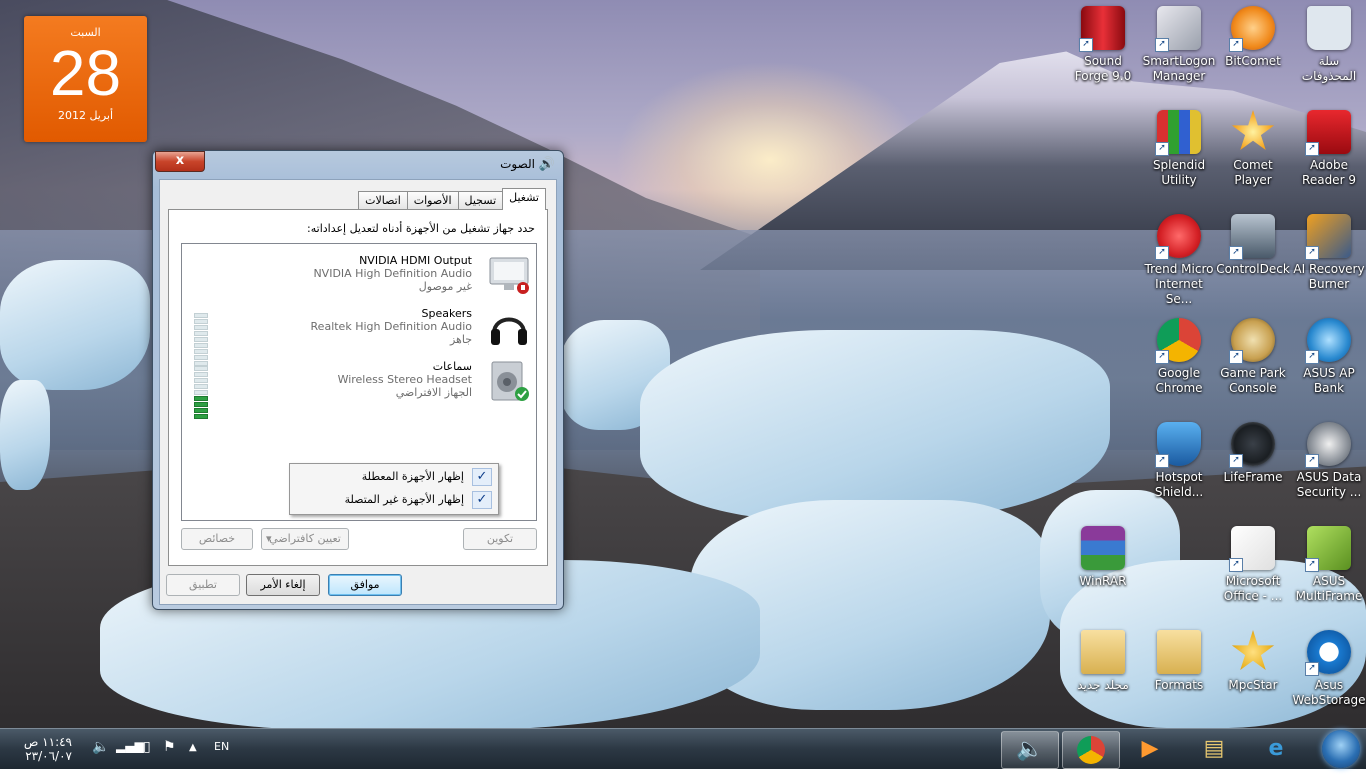 The image size is (1366, 776). Describe the element at coordinates (1103, 548) in the screenshot. I see `winrar-icon` at that location.